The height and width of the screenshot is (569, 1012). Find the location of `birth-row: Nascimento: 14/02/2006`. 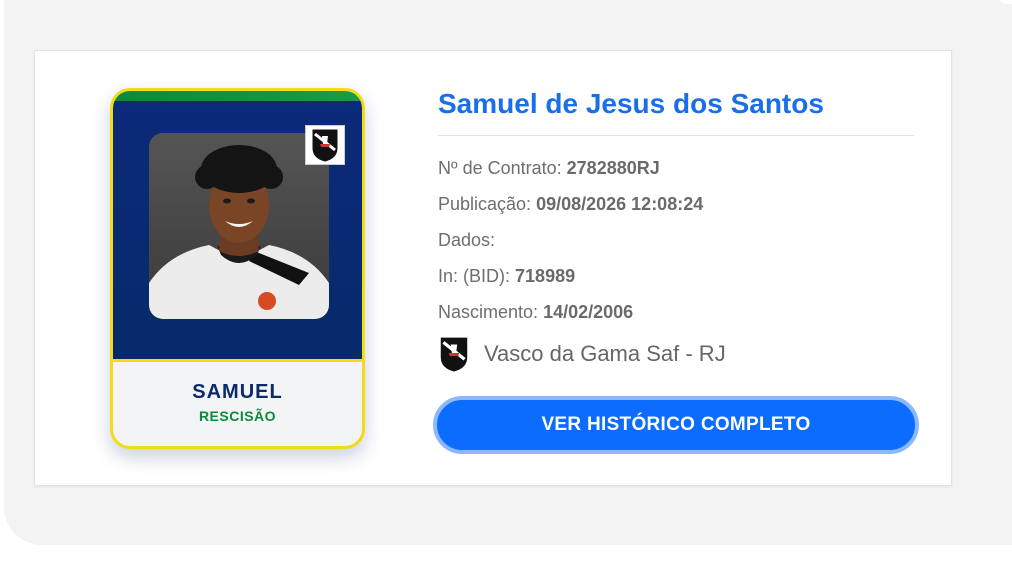

birth-row: Nascimento: 14/02/2006 is located at coordinates (677, 312).